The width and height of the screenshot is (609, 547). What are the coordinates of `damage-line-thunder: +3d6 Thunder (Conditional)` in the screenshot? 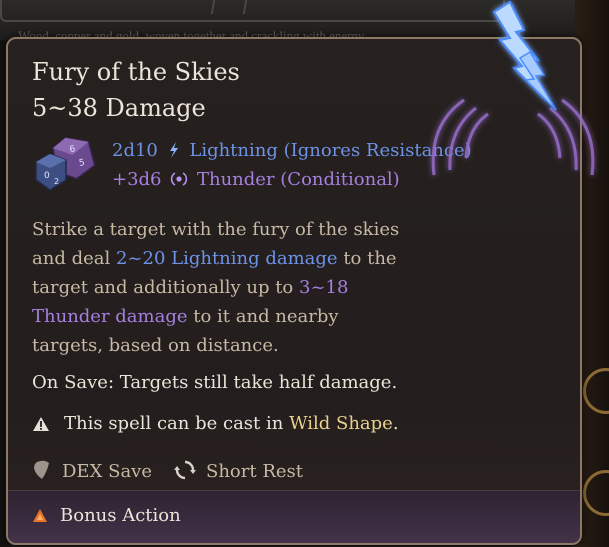 It's located at (256, 180).